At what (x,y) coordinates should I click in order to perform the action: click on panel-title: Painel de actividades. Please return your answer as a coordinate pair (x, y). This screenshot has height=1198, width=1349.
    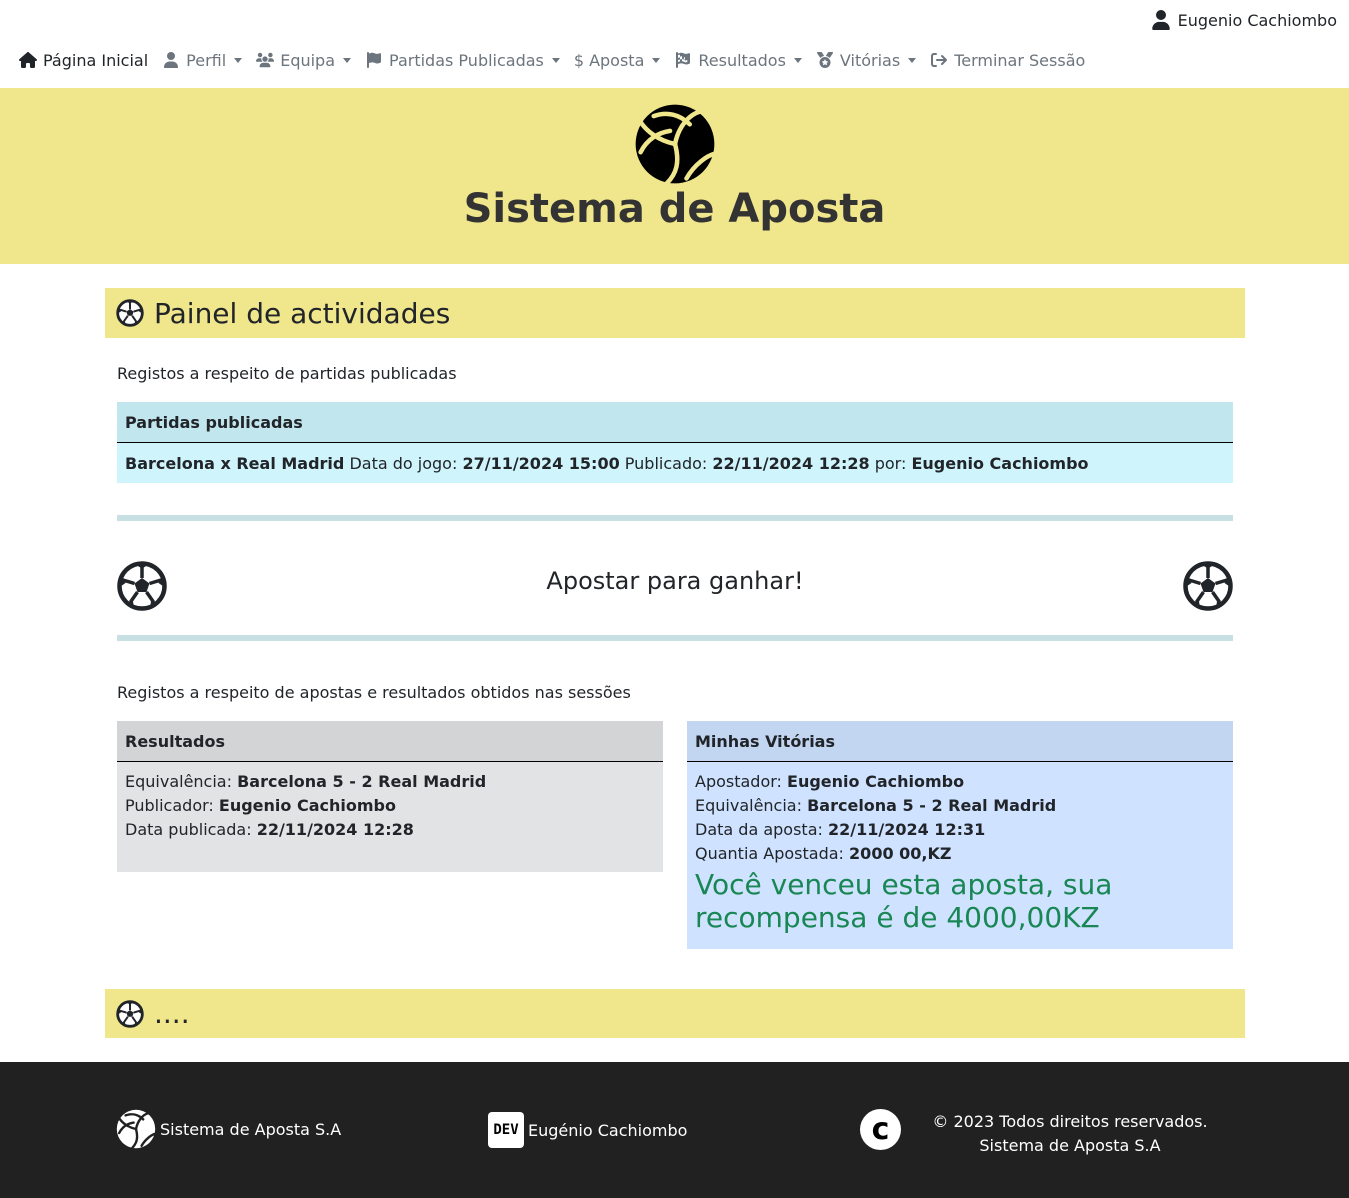
    Looking at the image, I should click on (302, 313).